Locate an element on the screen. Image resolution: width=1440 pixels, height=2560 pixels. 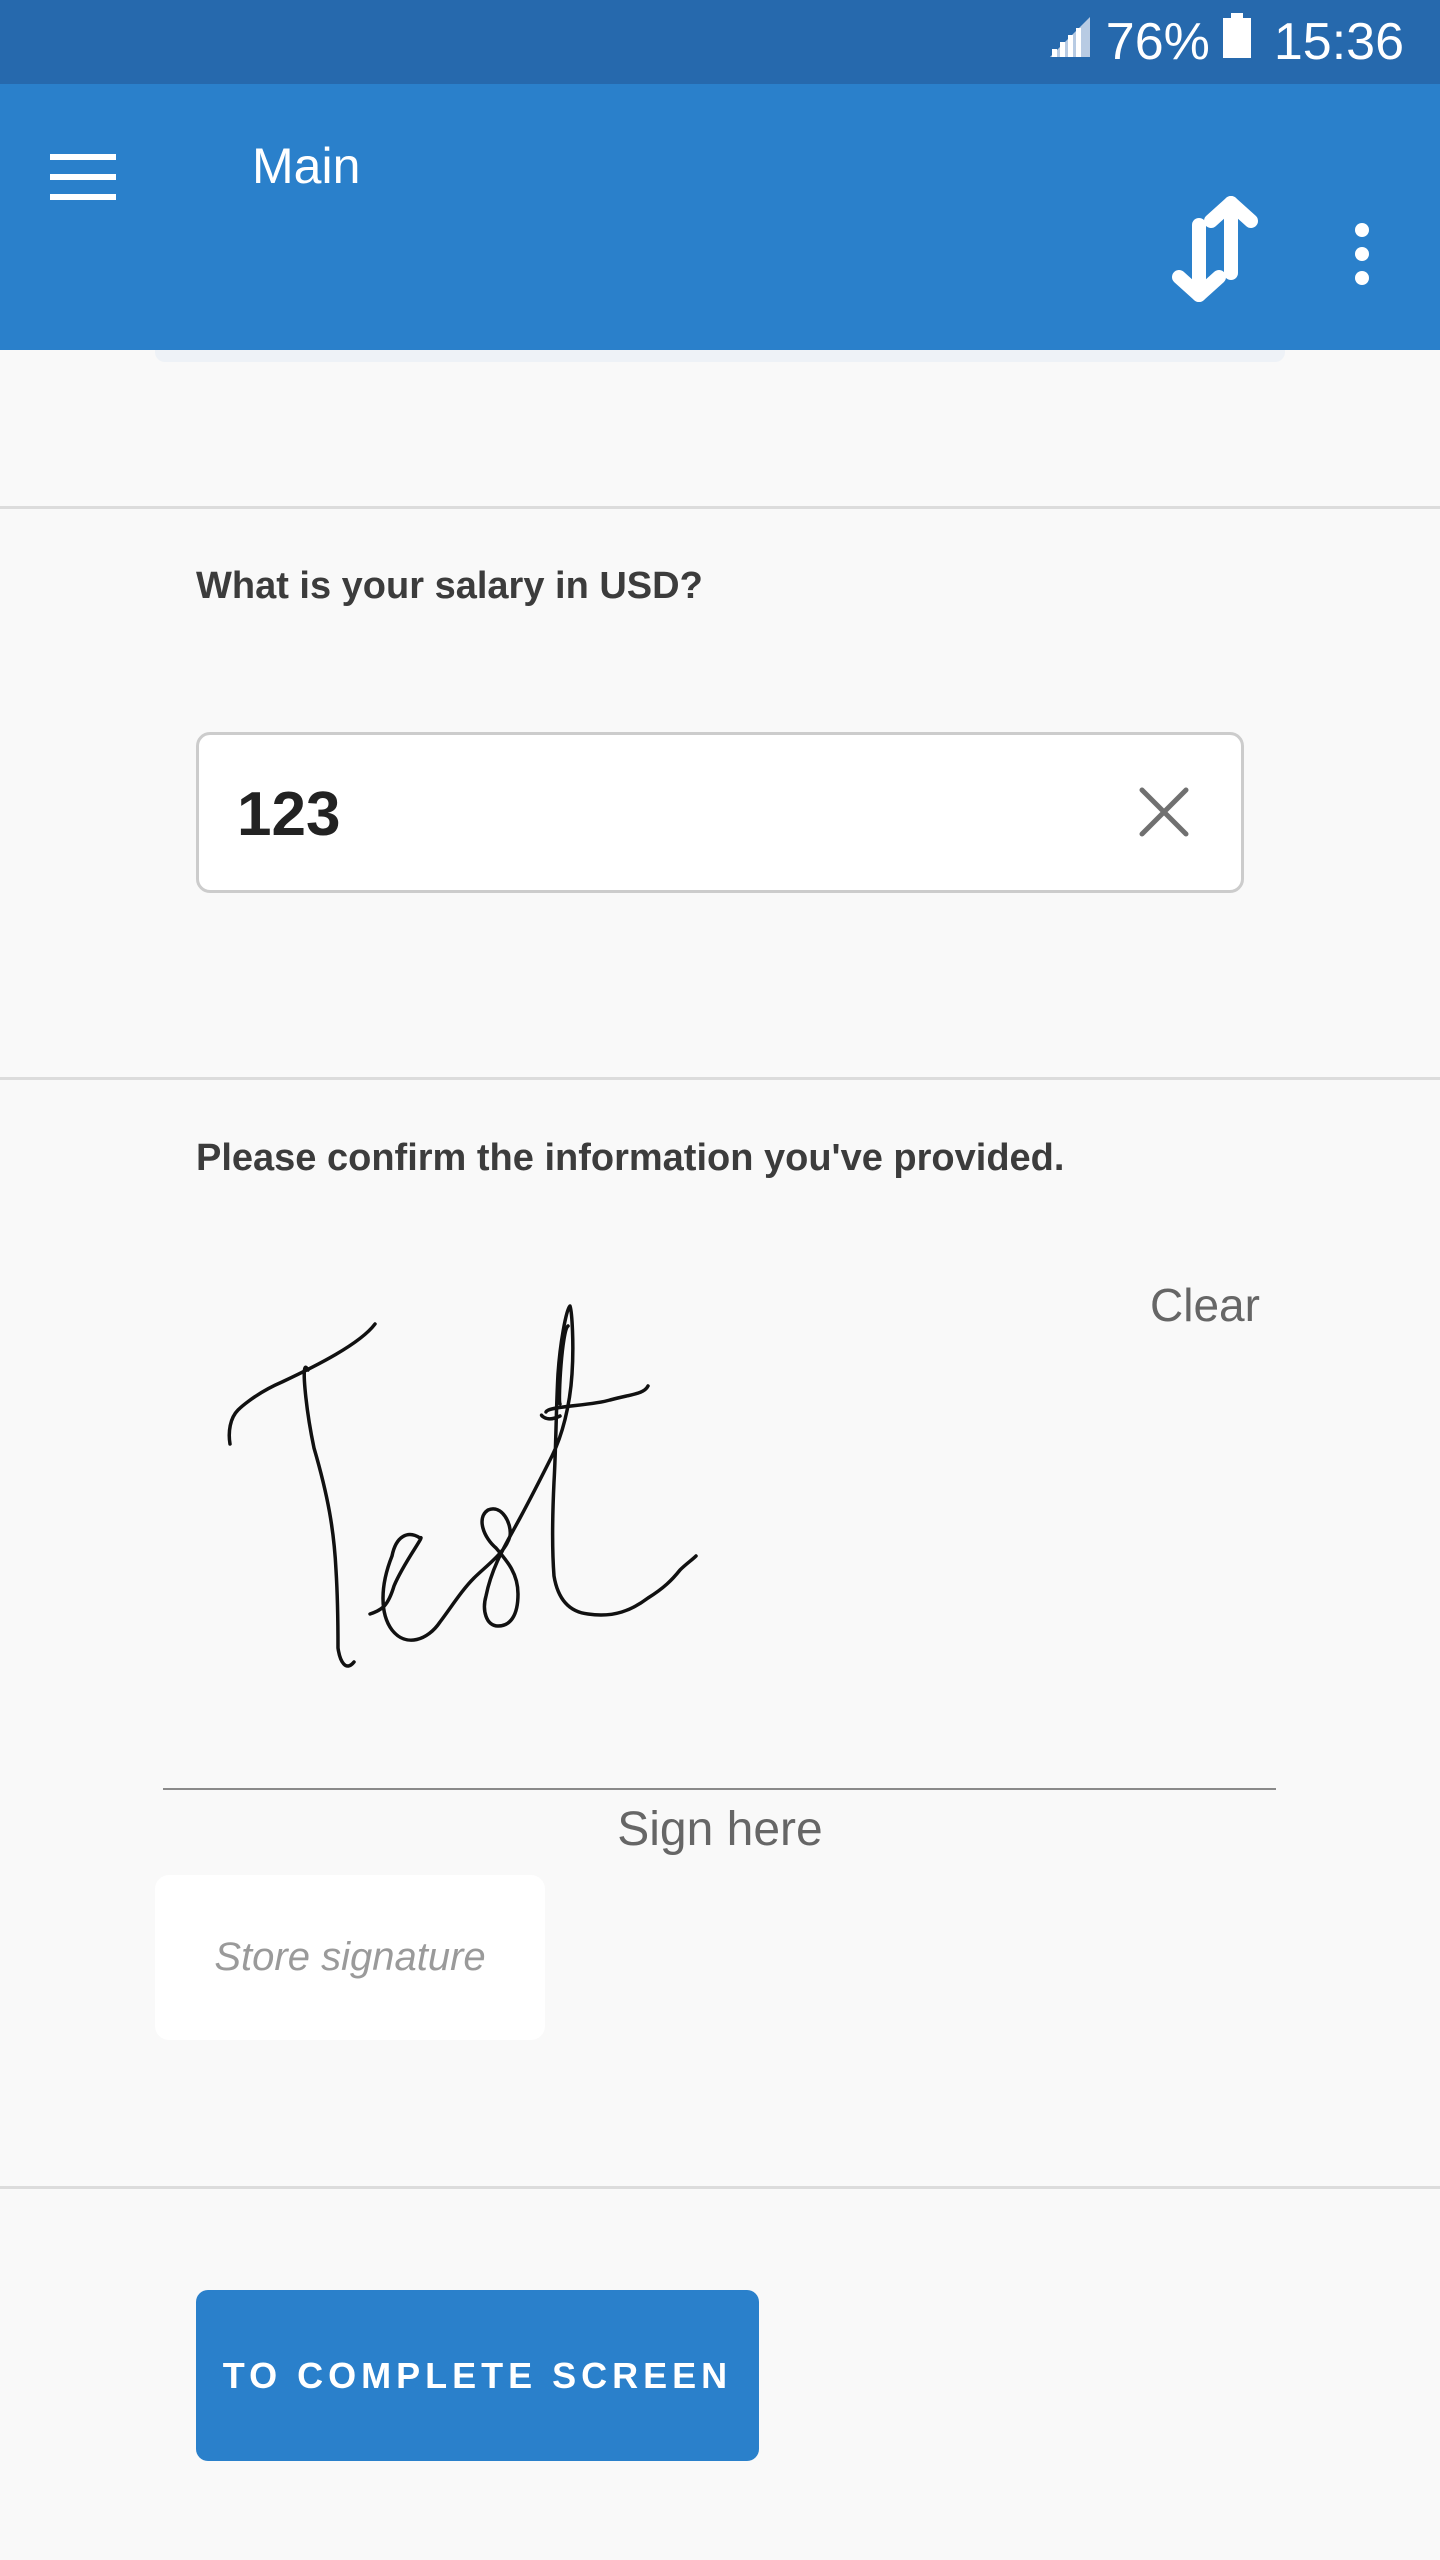
sync-icon is located at coordinates (1215, 249).